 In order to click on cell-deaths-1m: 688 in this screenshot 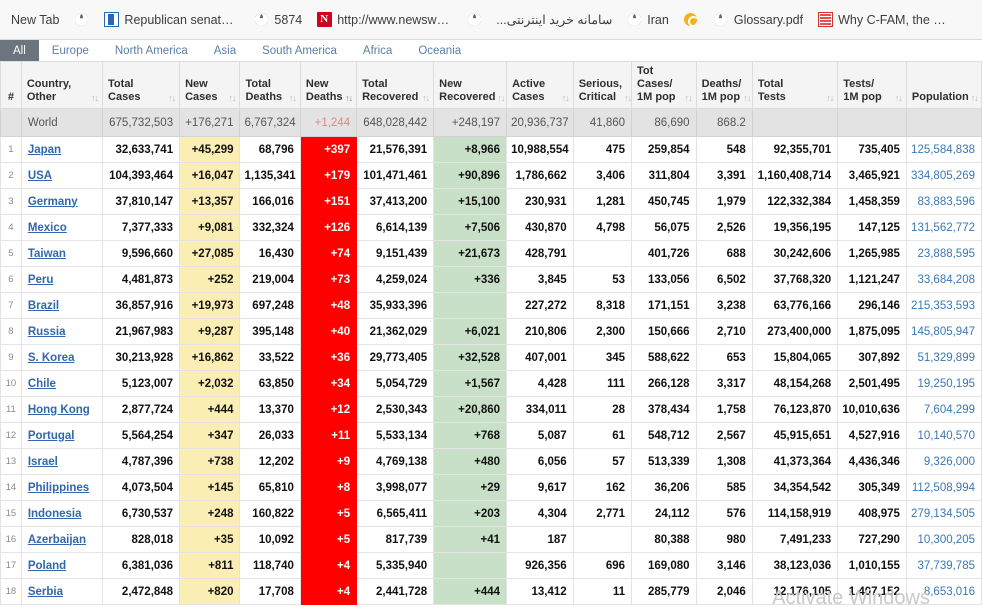, I will do `click(724, 253)`.